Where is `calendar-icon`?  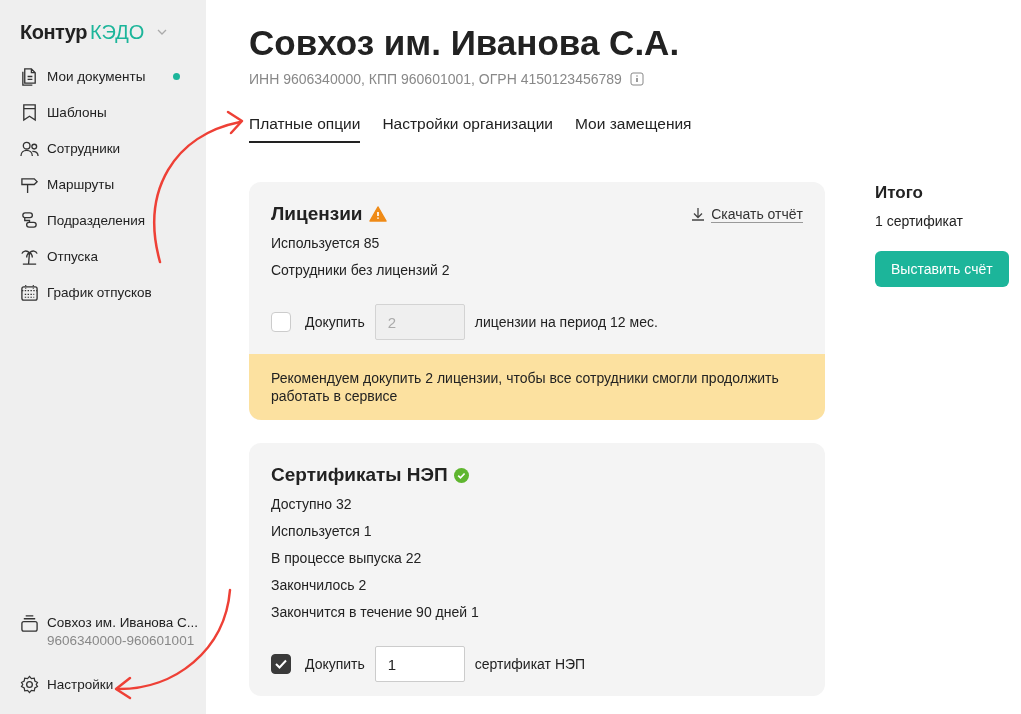
calendar-icon is located at coordinates (29, 292).